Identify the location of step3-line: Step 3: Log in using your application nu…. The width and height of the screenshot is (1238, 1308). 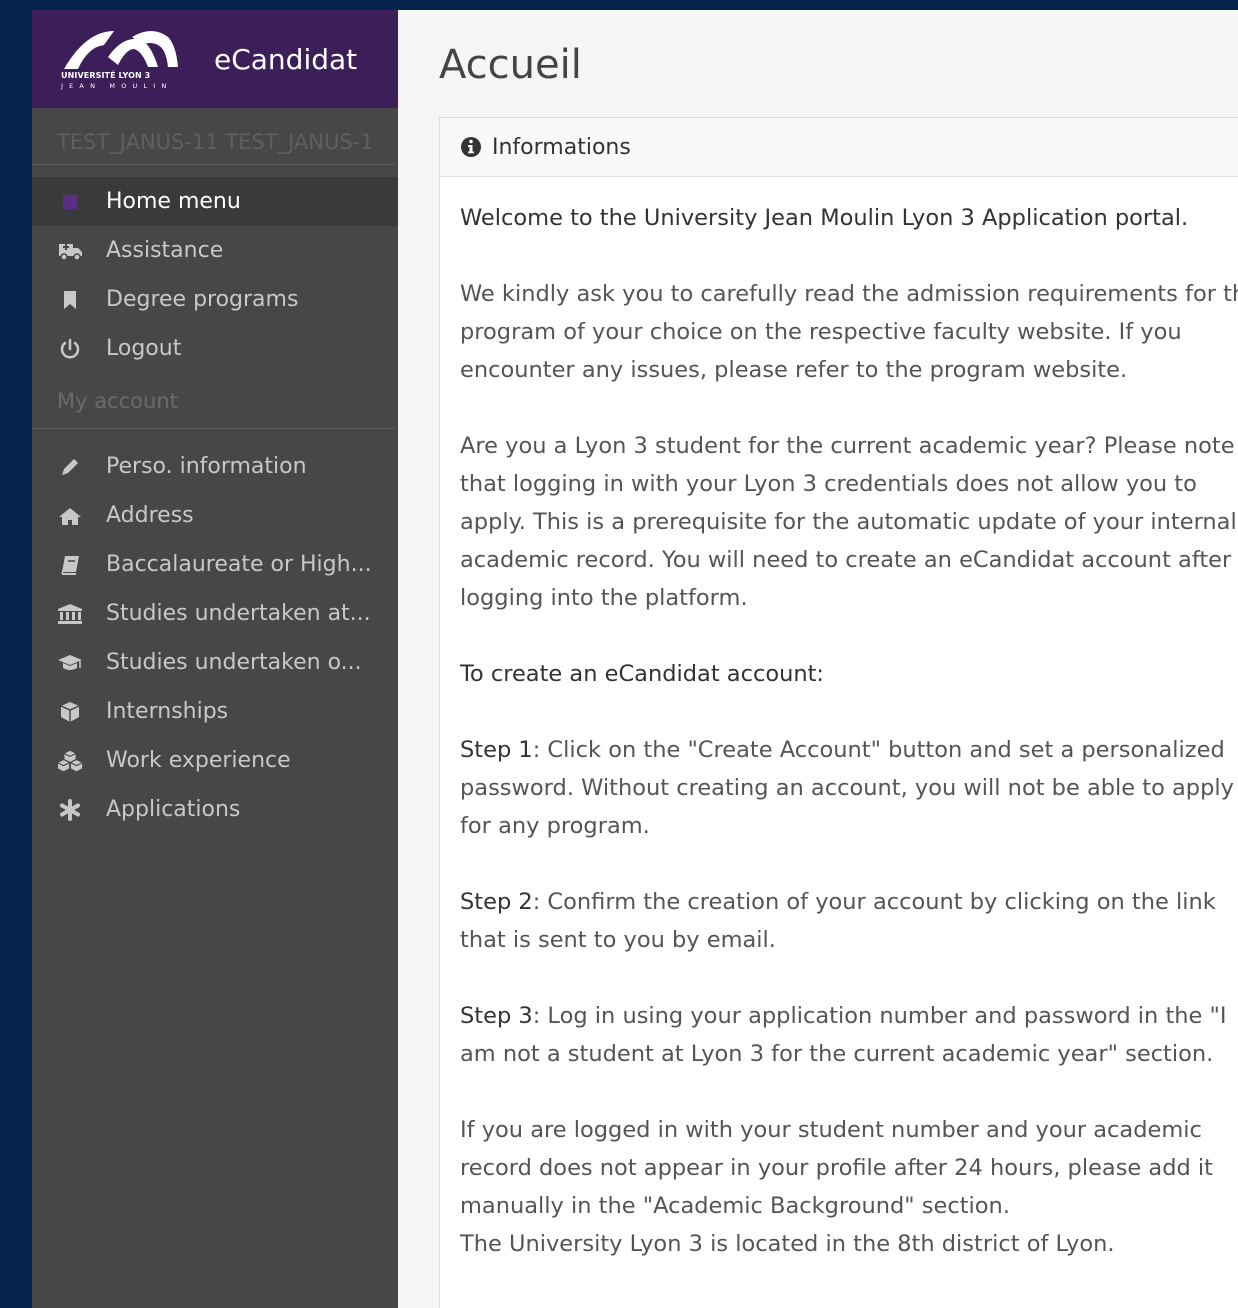
(849, 1016).